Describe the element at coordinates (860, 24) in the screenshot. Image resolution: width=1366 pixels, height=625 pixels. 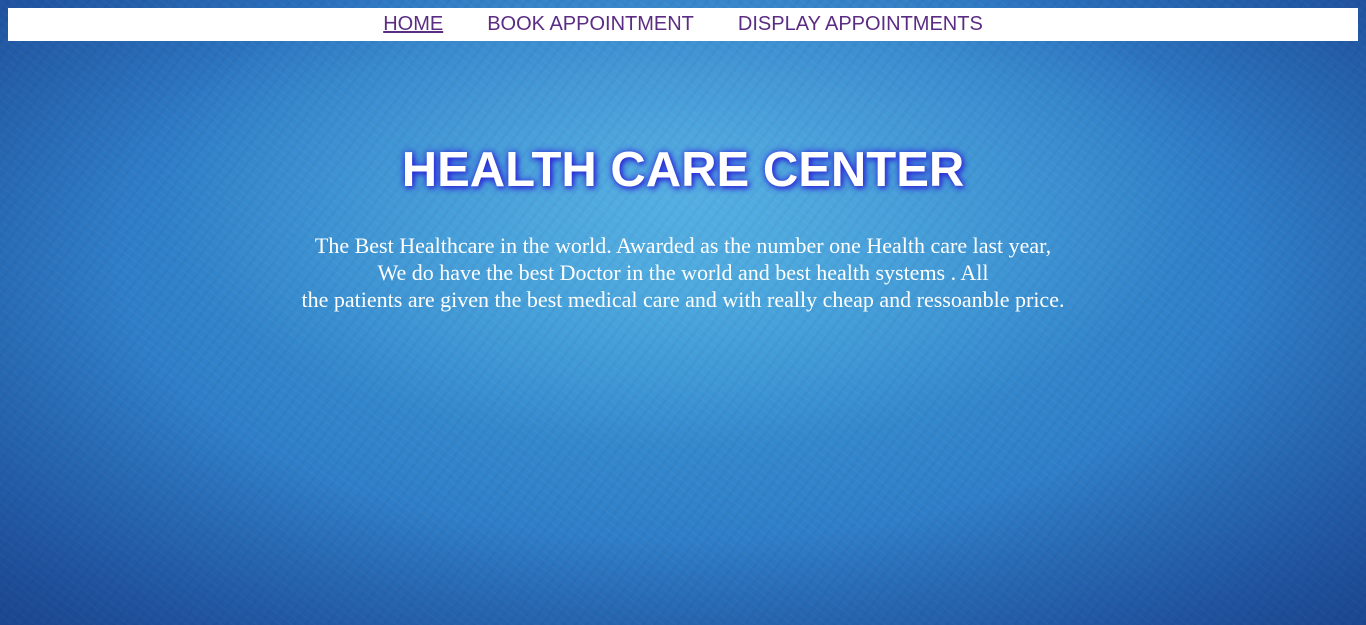
I see `nav-display-appointments-link: DISPLAY APPOINTMENTS` at that location.